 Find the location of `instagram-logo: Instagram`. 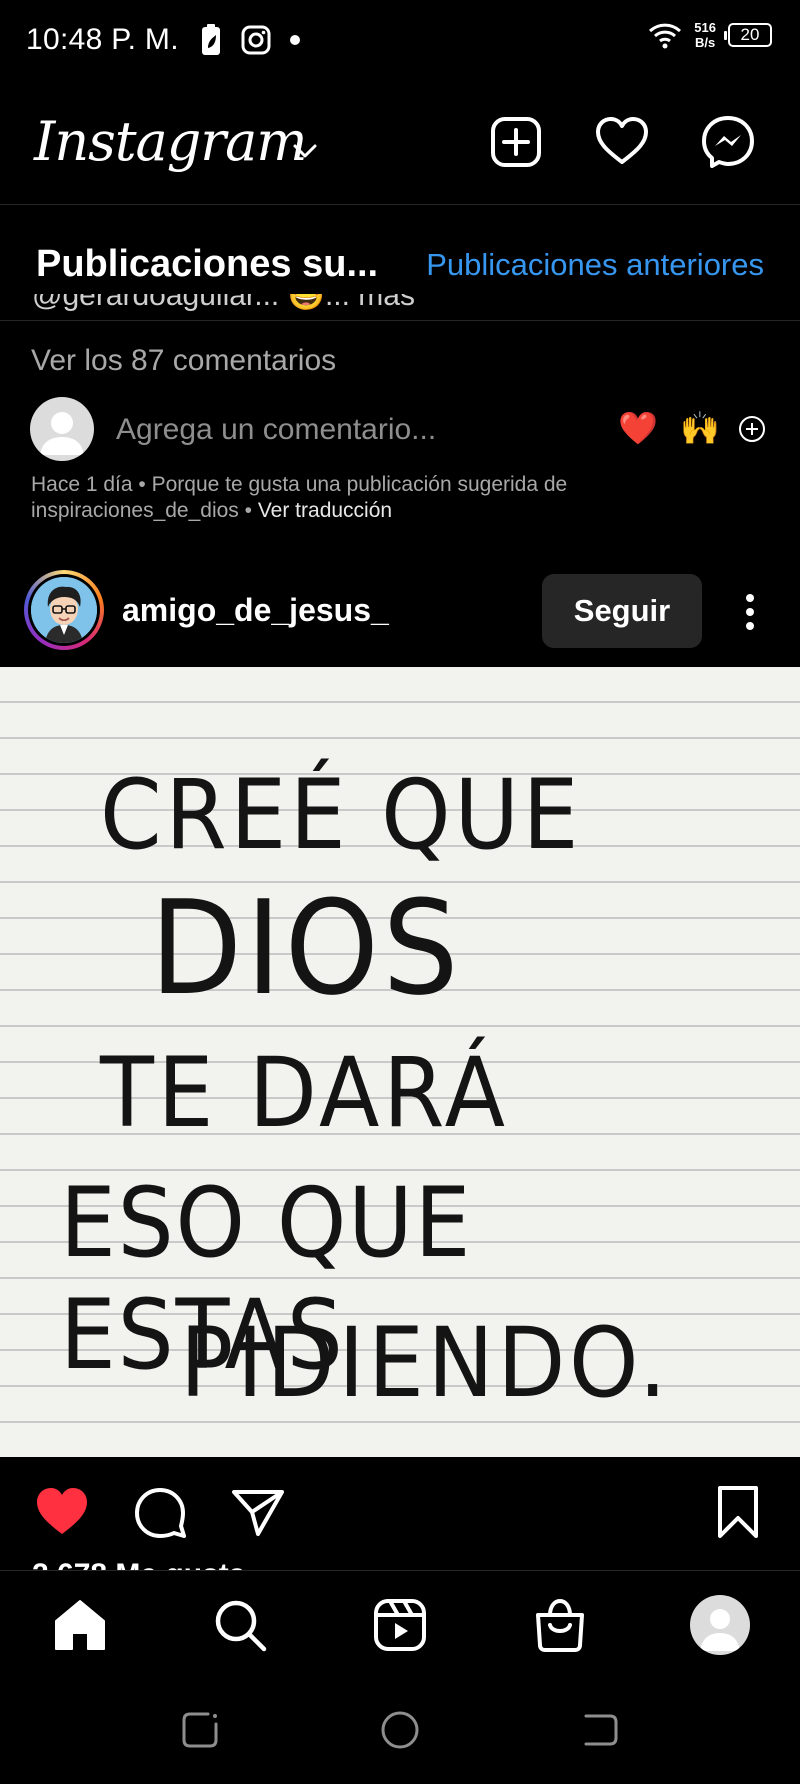

instagram-logo: Instagram is located at coordinates (170, 141).